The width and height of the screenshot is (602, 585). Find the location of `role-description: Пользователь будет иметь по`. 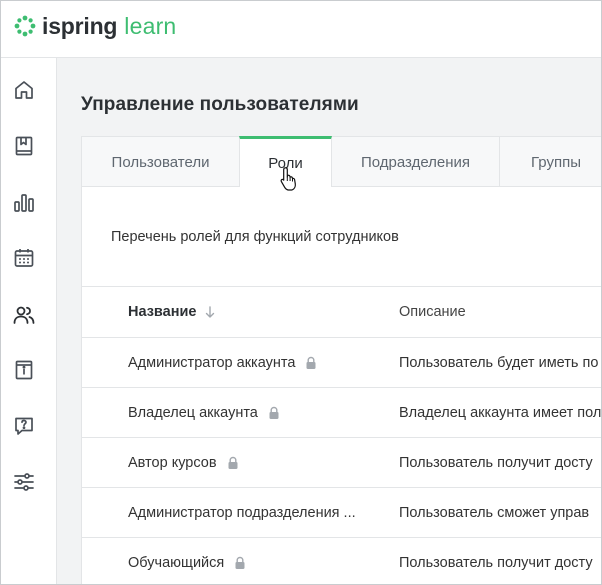

role-description: Пользователь будет иметь по is located at coordinates (499, 362).